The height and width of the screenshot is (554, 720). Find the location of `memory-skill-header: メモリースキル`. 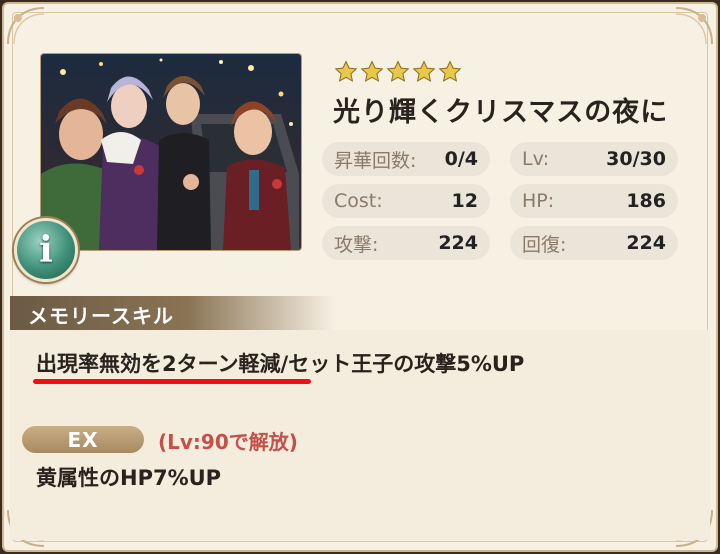

memory-skill-header: メモリースキル is located at coordinates (360, 313).